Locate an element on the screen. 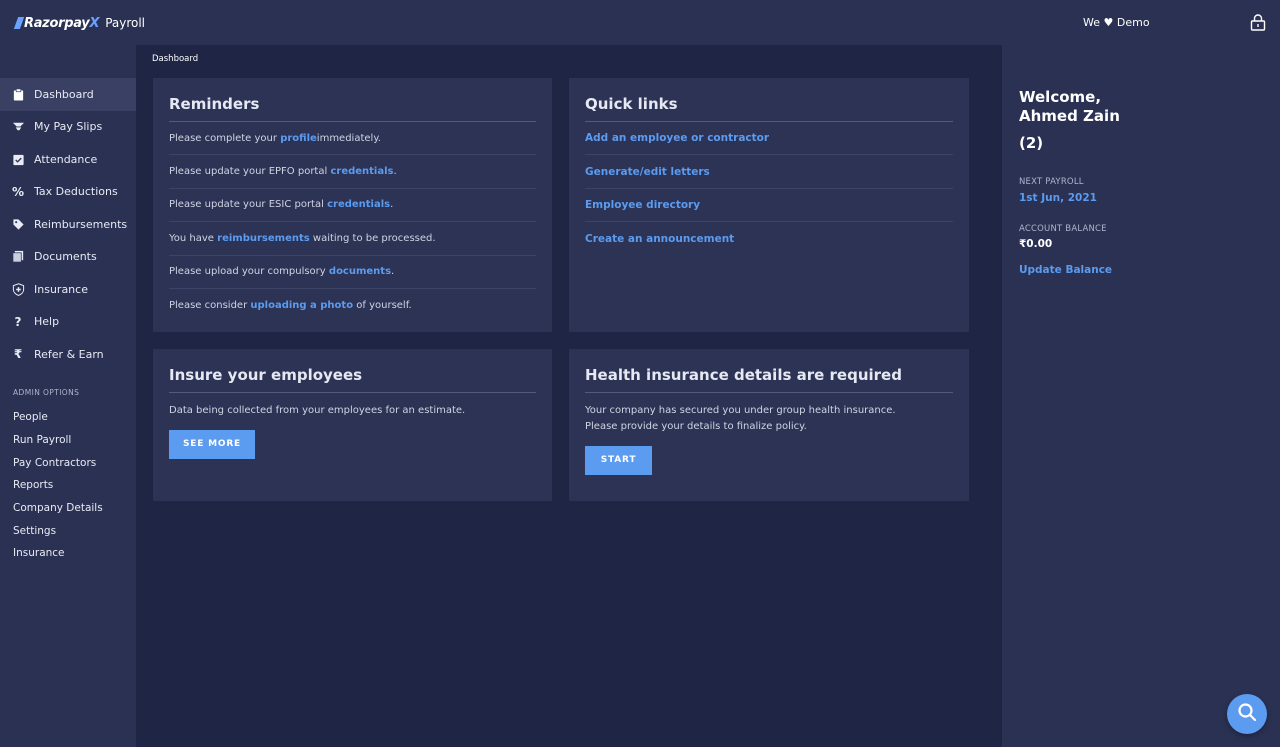  reminder-text: waiting to be processed. is located at coordinates (374, 238).